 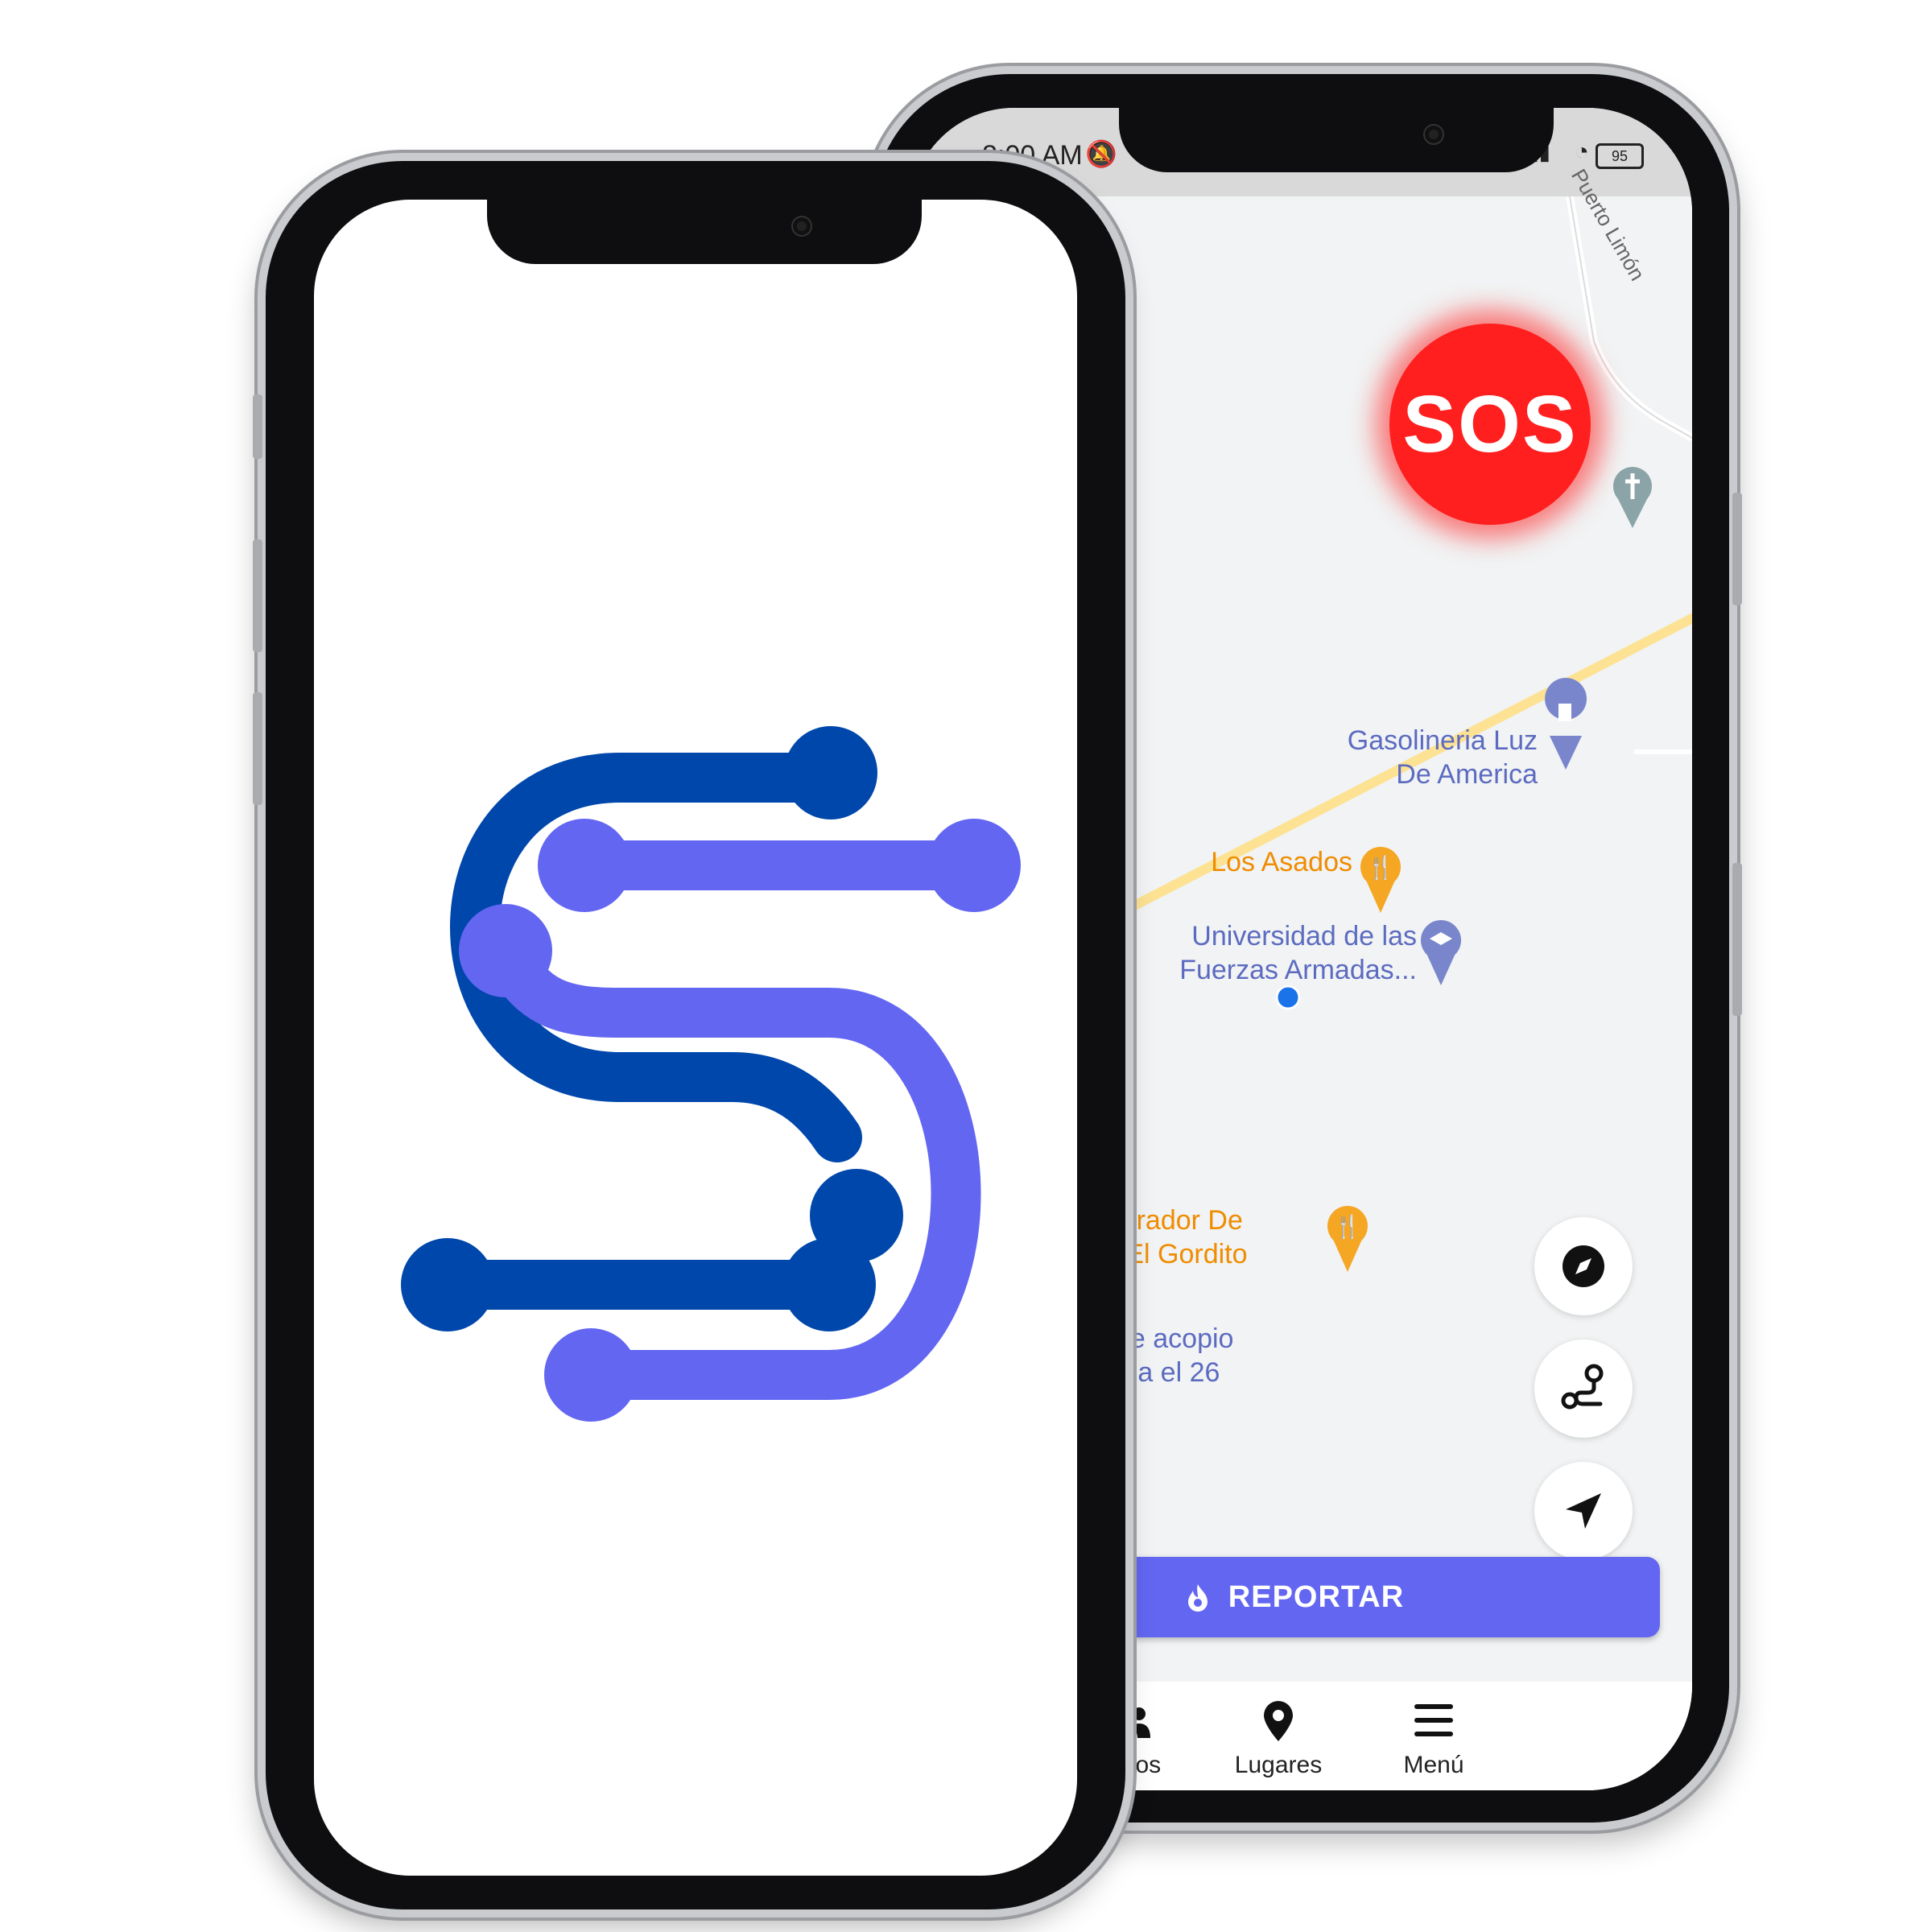 I want to click on nav-item-lugares: Lugares, so click(x=1278, y=1738).